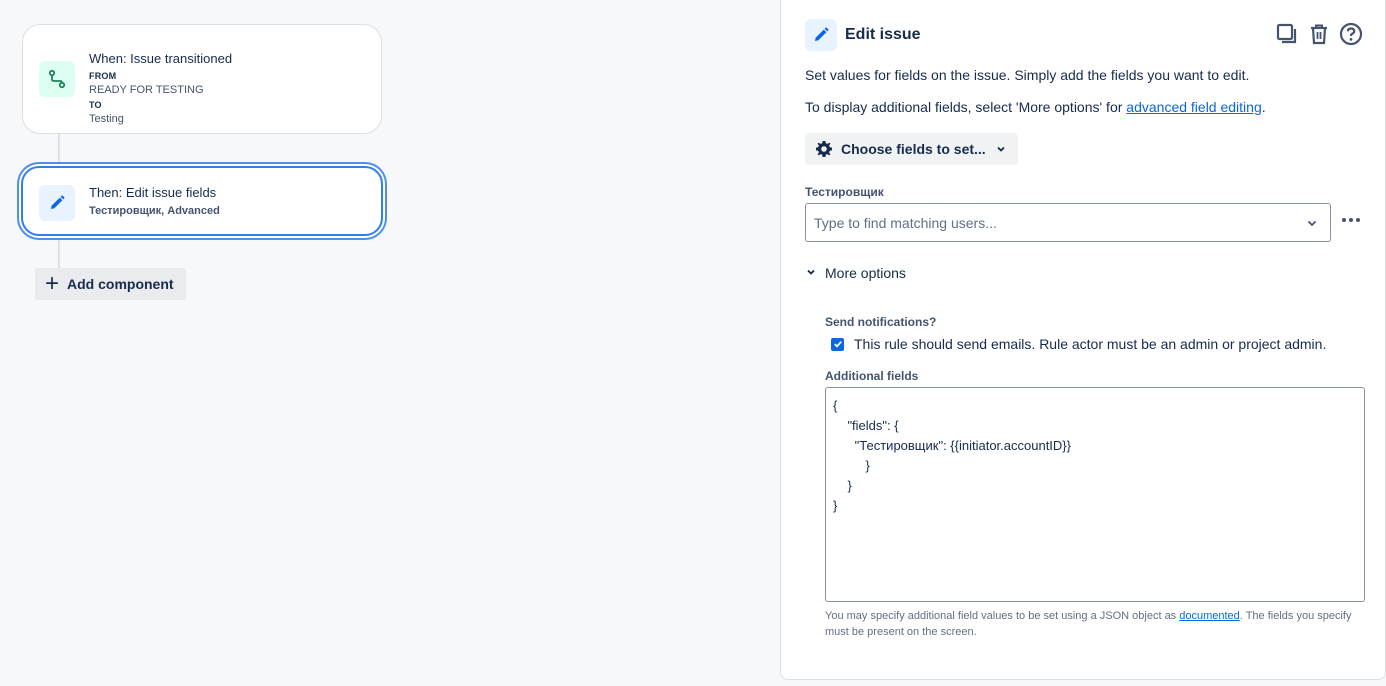  Describe the element at coordinates (146, 90) in the screenshot. I see `from-value: READY FOR TESTING` at that location.